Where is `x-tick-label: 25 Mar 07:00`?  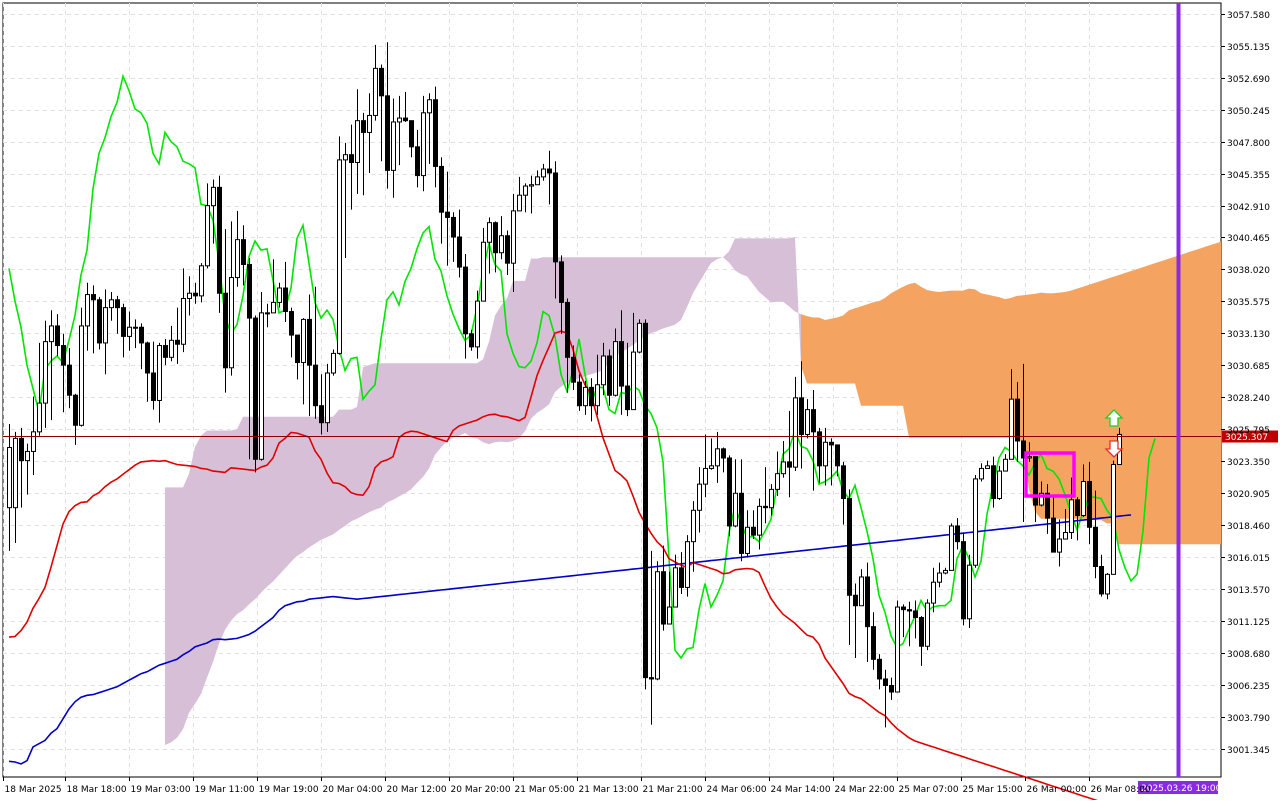
x-tick-label: 25 Mar 07:00 is located at coordinates (929, 790).